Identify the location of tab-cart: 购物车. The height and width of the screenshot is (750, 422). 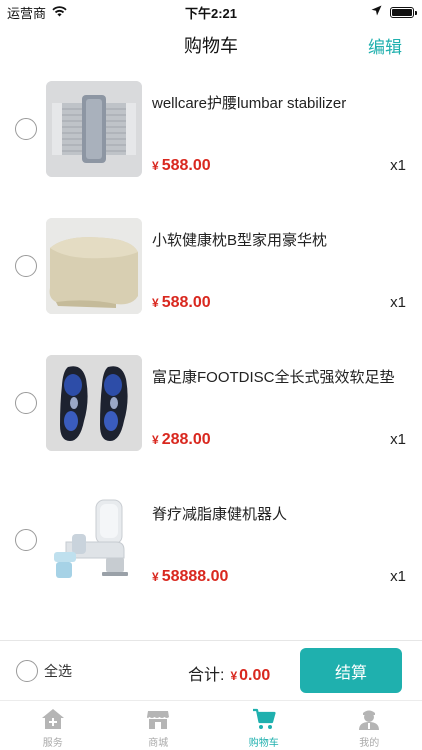
(264, 725).